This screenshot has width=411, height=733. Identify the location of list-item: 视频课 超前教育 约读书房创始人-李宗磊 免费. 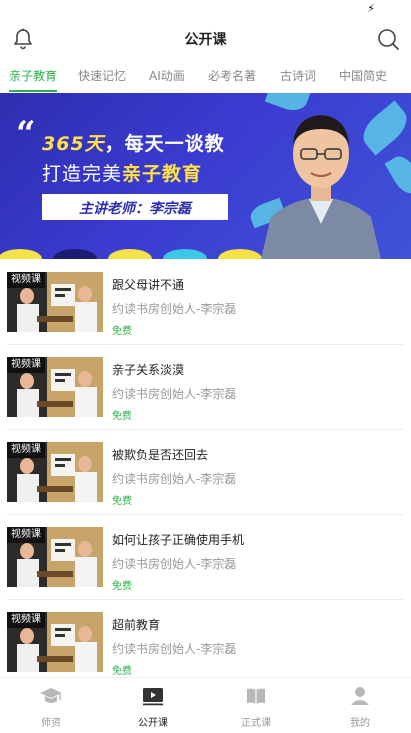
(205, 642).